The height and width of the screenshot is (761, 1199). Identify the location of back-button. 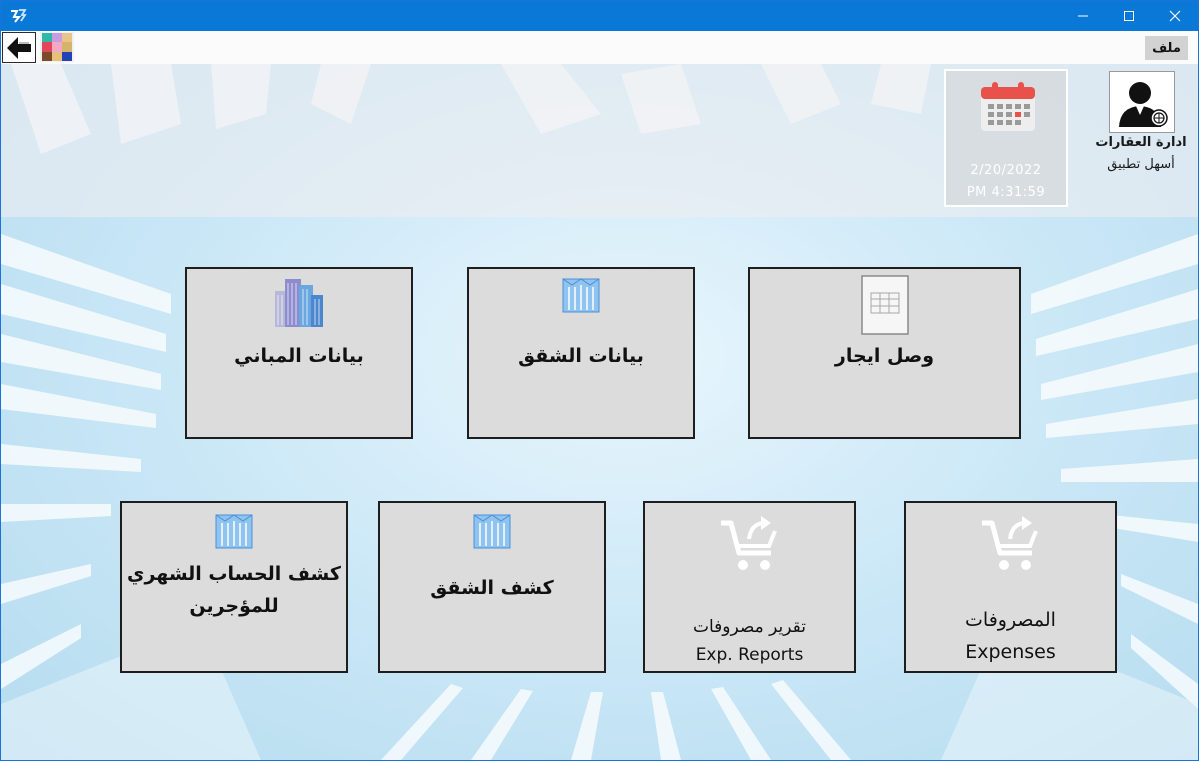
(19, 47).